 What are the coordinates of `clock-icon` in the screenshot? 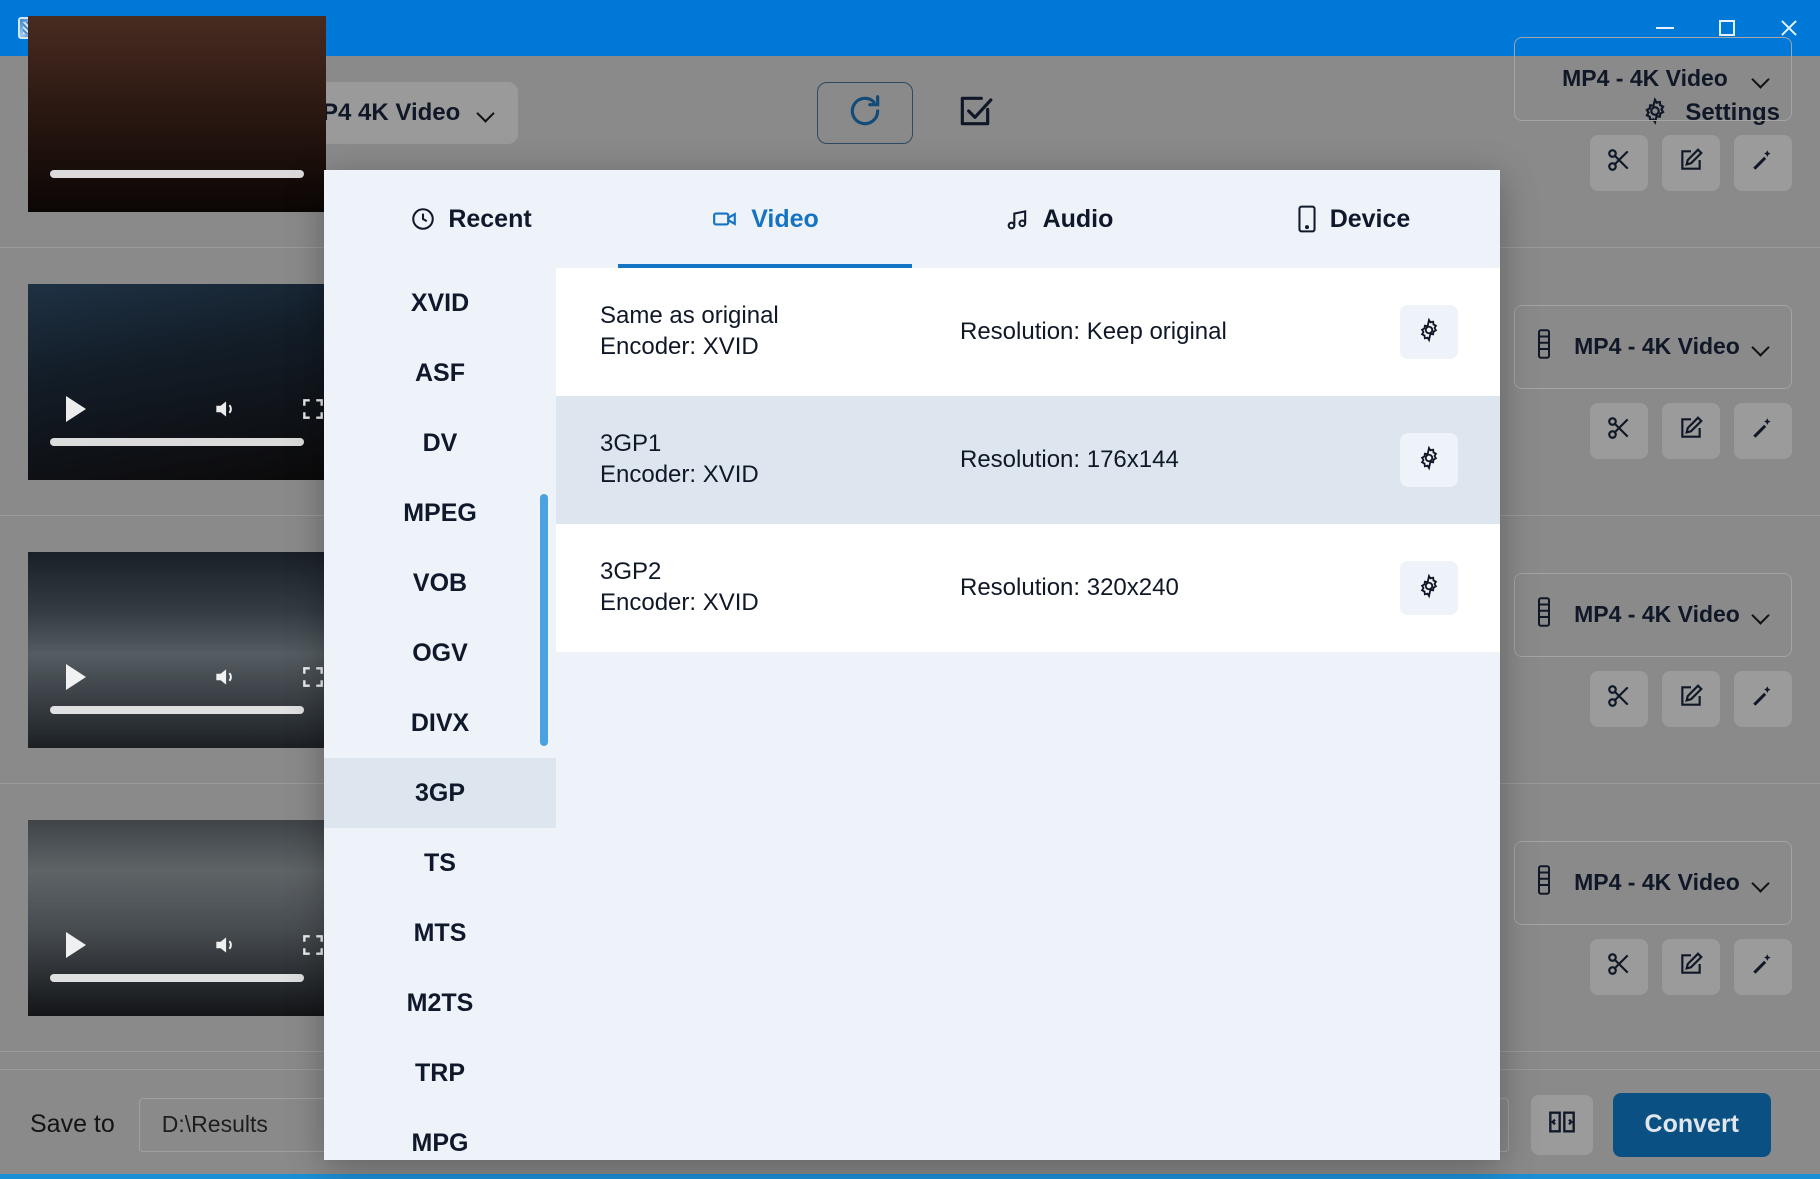 It's located at (423, 219).